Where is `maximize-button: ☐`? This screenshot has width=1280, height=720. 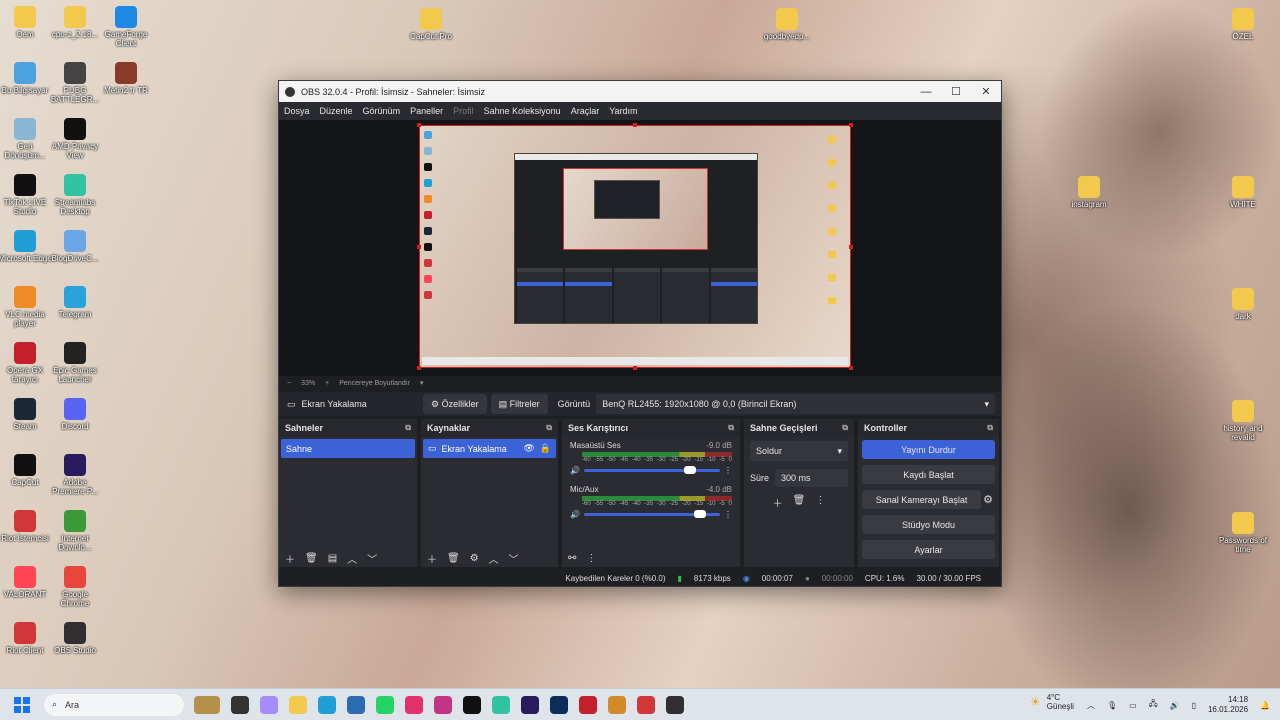 maximize-button: ☐ is located at coordinates (956, 91).